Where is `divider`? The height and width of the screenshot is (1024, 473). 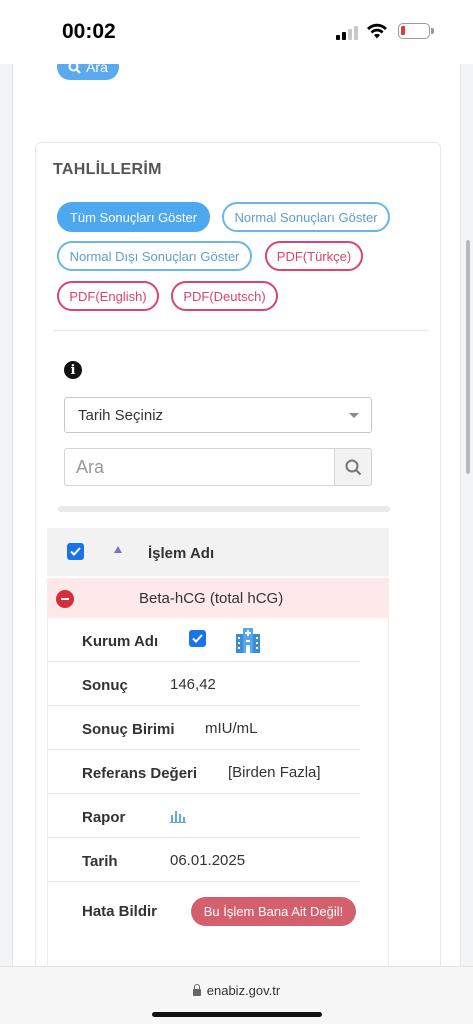
divider is located at coordinates (240, 330).